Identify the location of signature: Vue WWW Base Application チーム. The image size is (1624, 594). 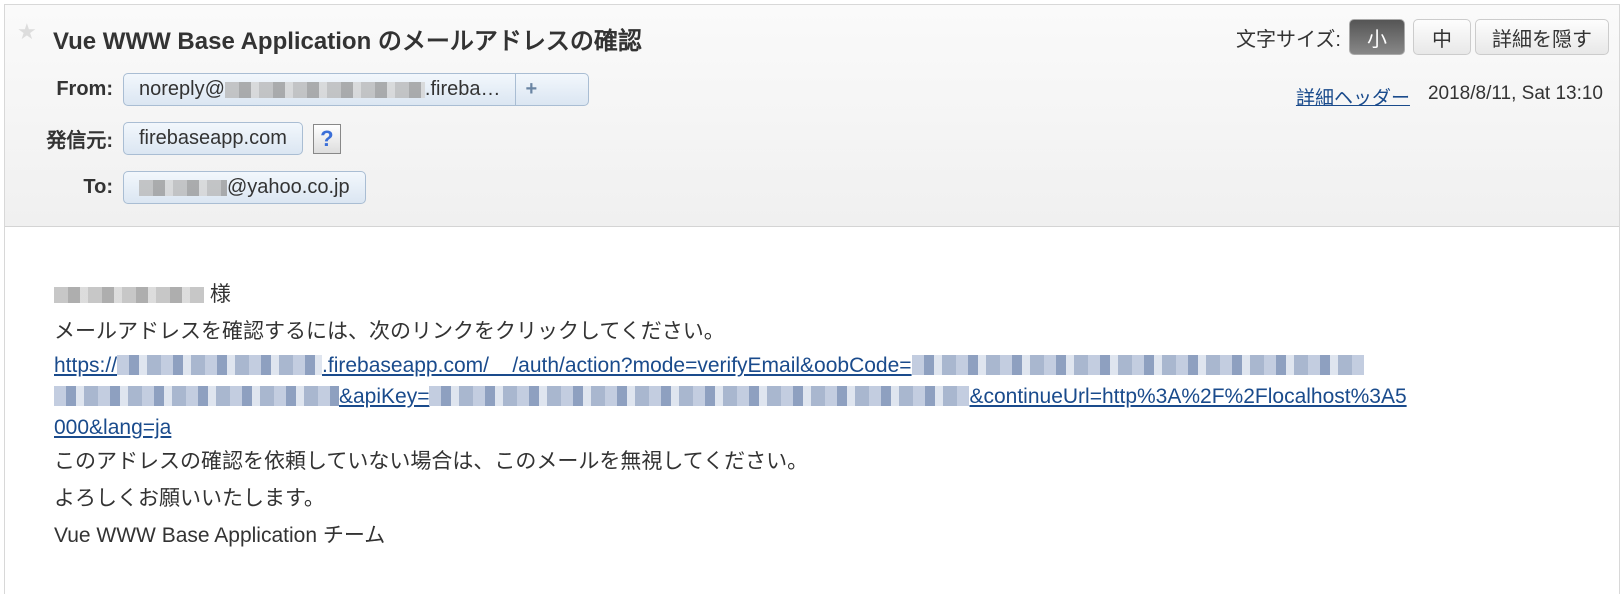
(220, 535).